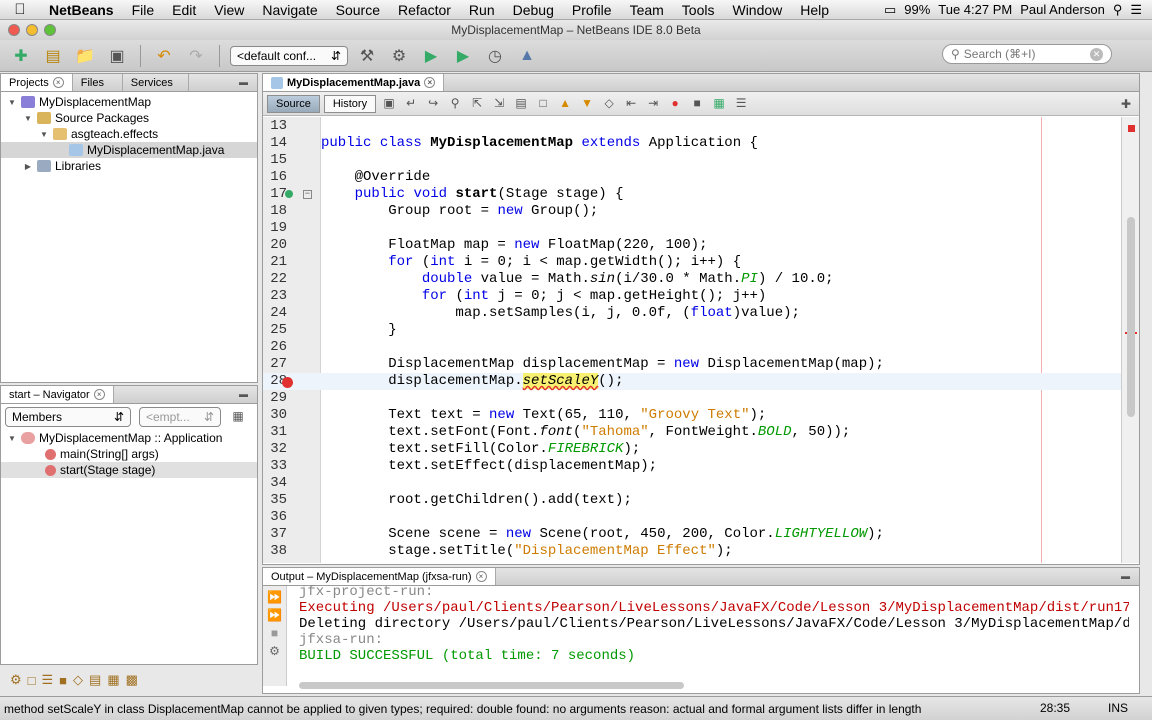 Image resolution: width=1152 pixels, height=720 pixels. I want to click on clock: Tue 4:27 PM, so click(975, 9).